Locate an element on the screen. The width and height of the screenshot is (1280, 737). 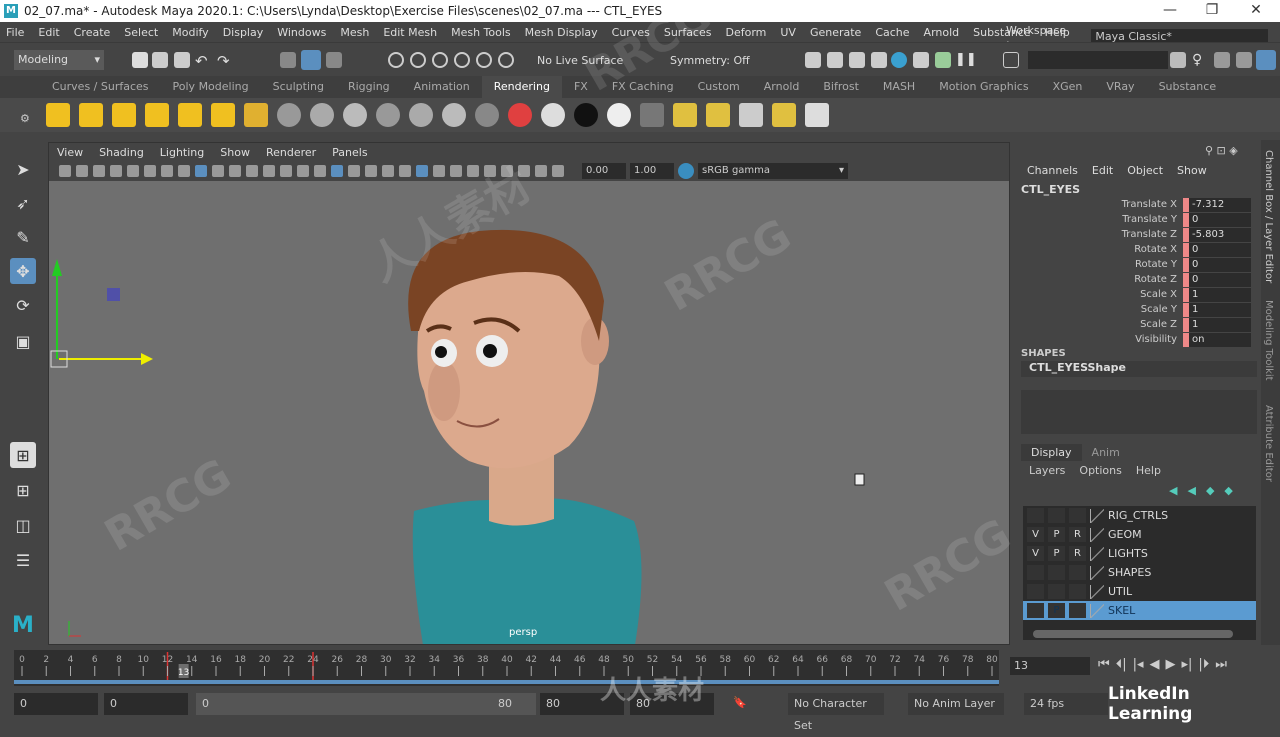
menu-create: Create is located at coordinates (92, 32).